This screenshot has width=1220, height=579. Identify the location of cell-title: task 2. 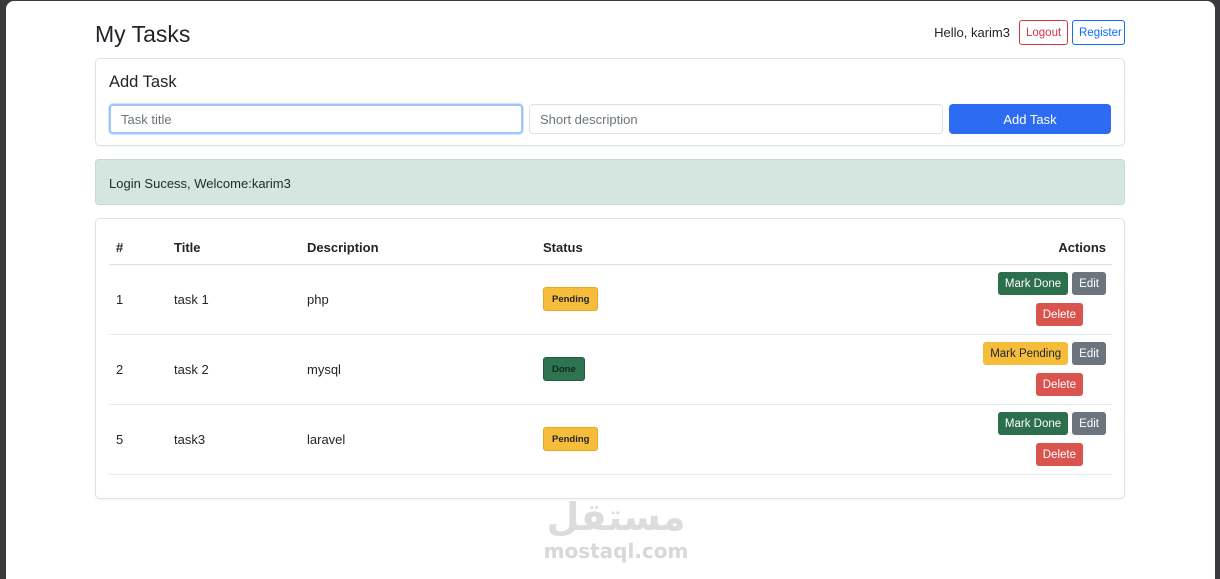
(233, 369).